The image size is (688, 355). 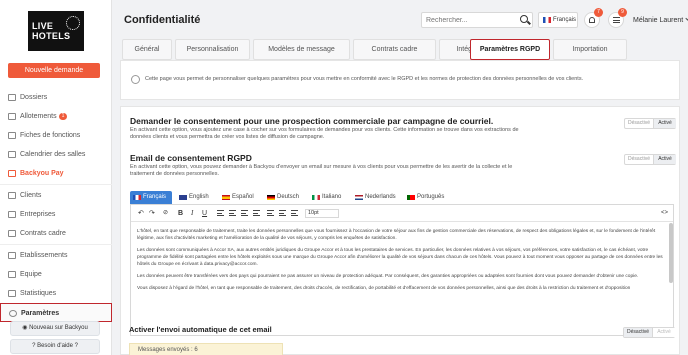 I want to click on language-selector: Français, so click(x=558, y=20).